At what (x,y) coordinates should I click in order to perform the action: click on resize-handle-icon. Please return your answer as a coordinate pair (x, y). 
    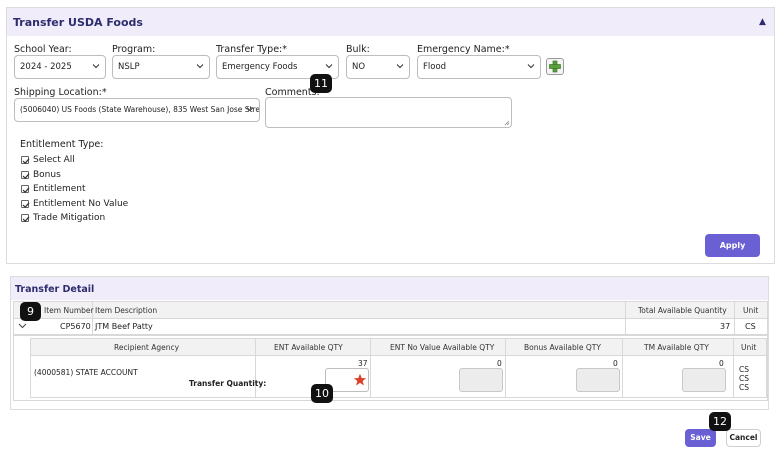
    Looking at the image, I should click on (507, 123).